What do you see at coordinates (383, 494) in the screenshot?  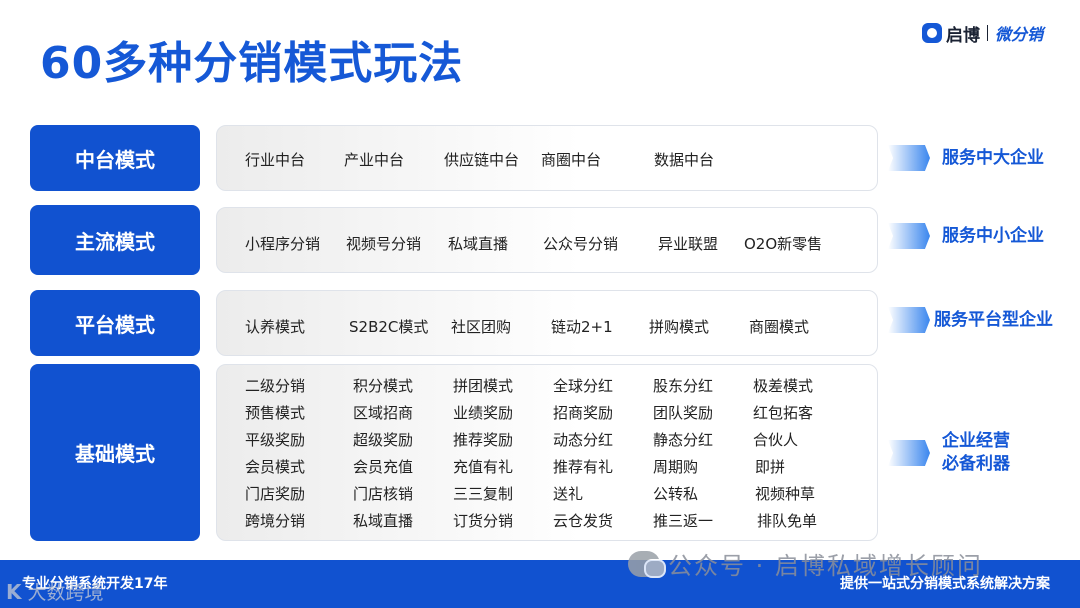 I see `mode-item: 门店核销` at bounding box center [383, 494].